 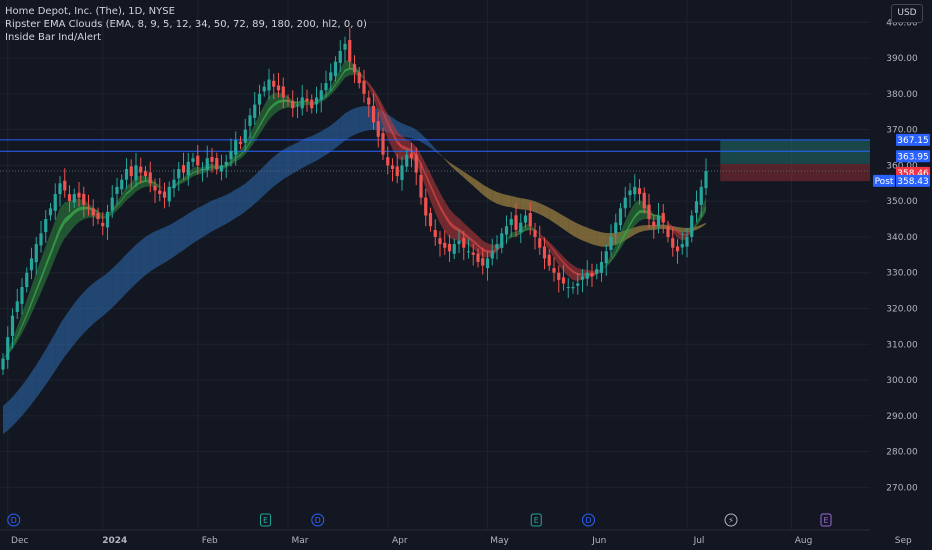 I want to click on price-tick-label: 350.00, so click(x=902, y=202).